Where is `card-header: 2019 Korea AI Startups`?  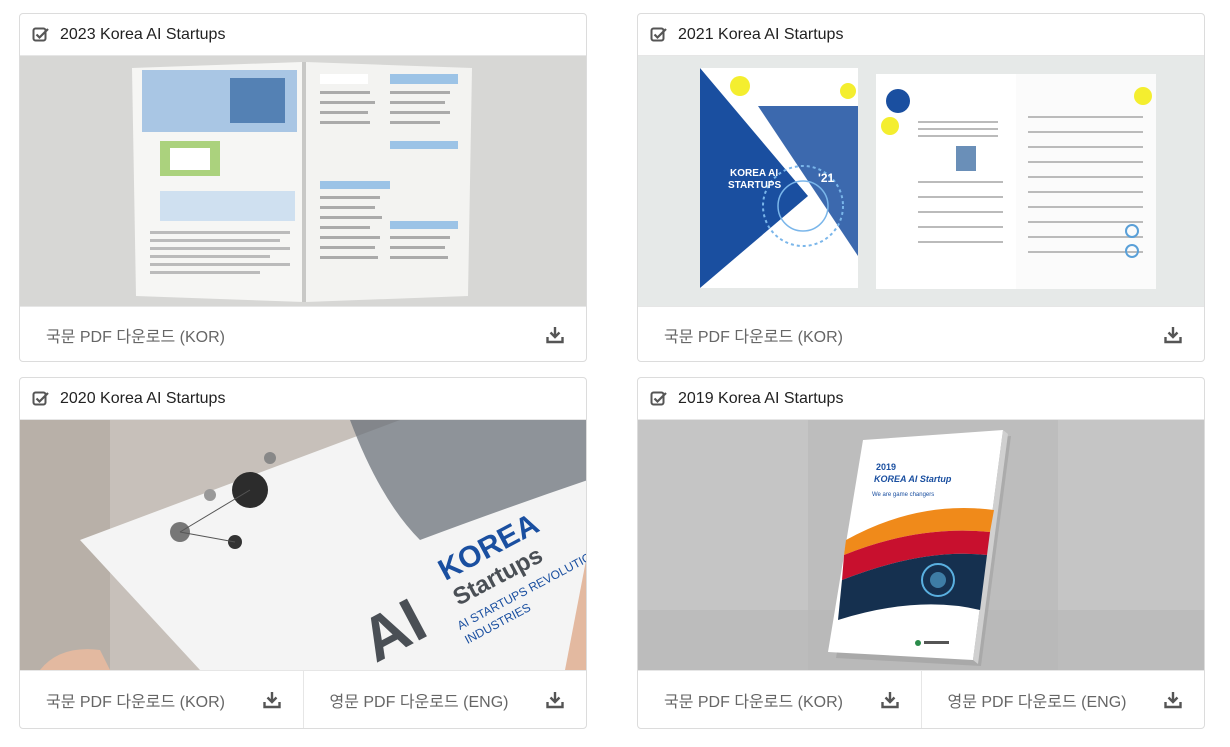 card-header: 2019 Korea AI Startups is located at coordinates (921, 399).